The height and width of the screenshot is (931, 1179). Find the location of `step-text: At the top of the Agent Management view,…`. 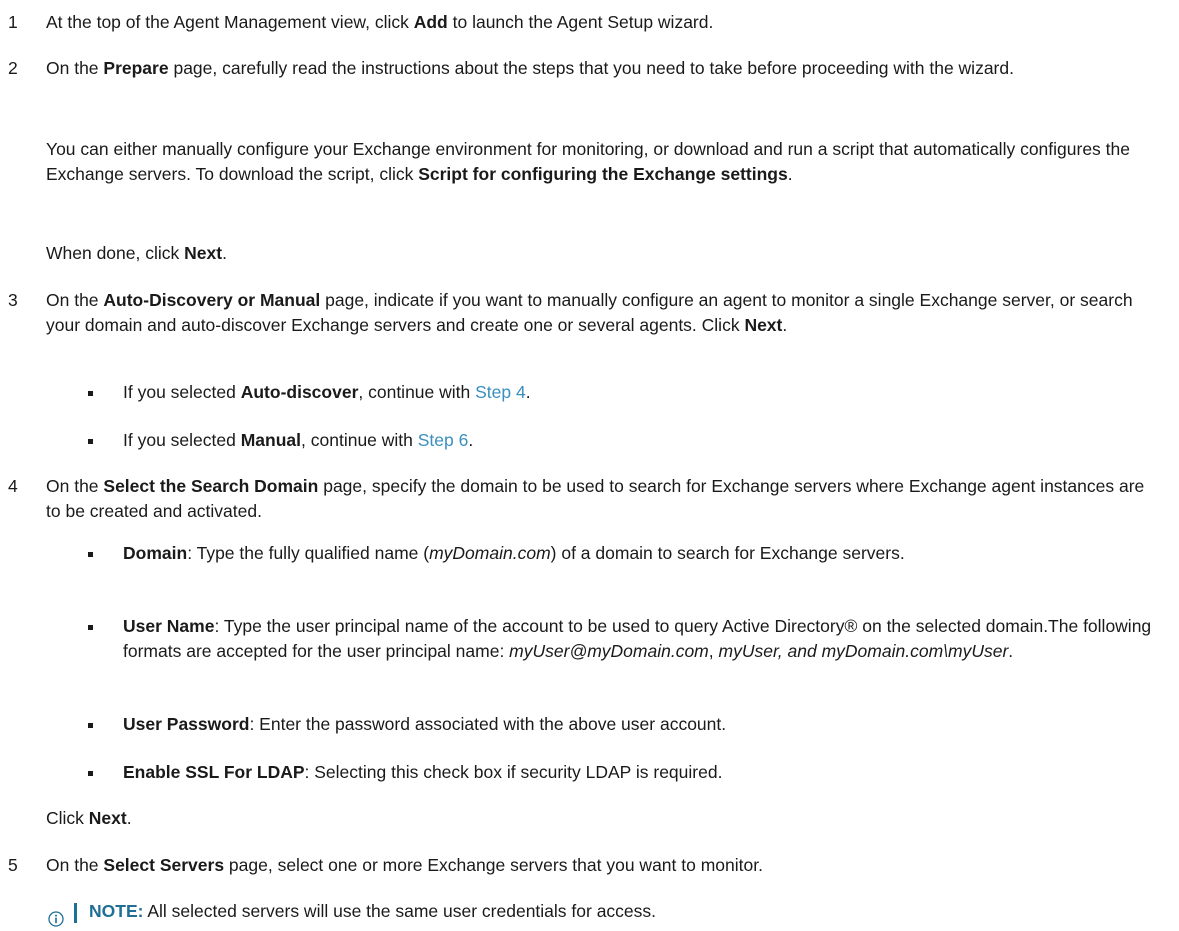

step-text: At the top of the Agent Management view,… is located at coordinates (380, 22).